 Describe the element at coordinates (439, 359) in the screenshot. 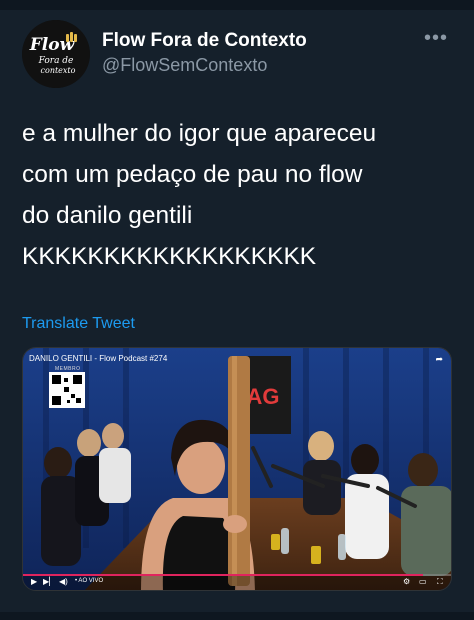

I see `share-icon: ➦` at that location.